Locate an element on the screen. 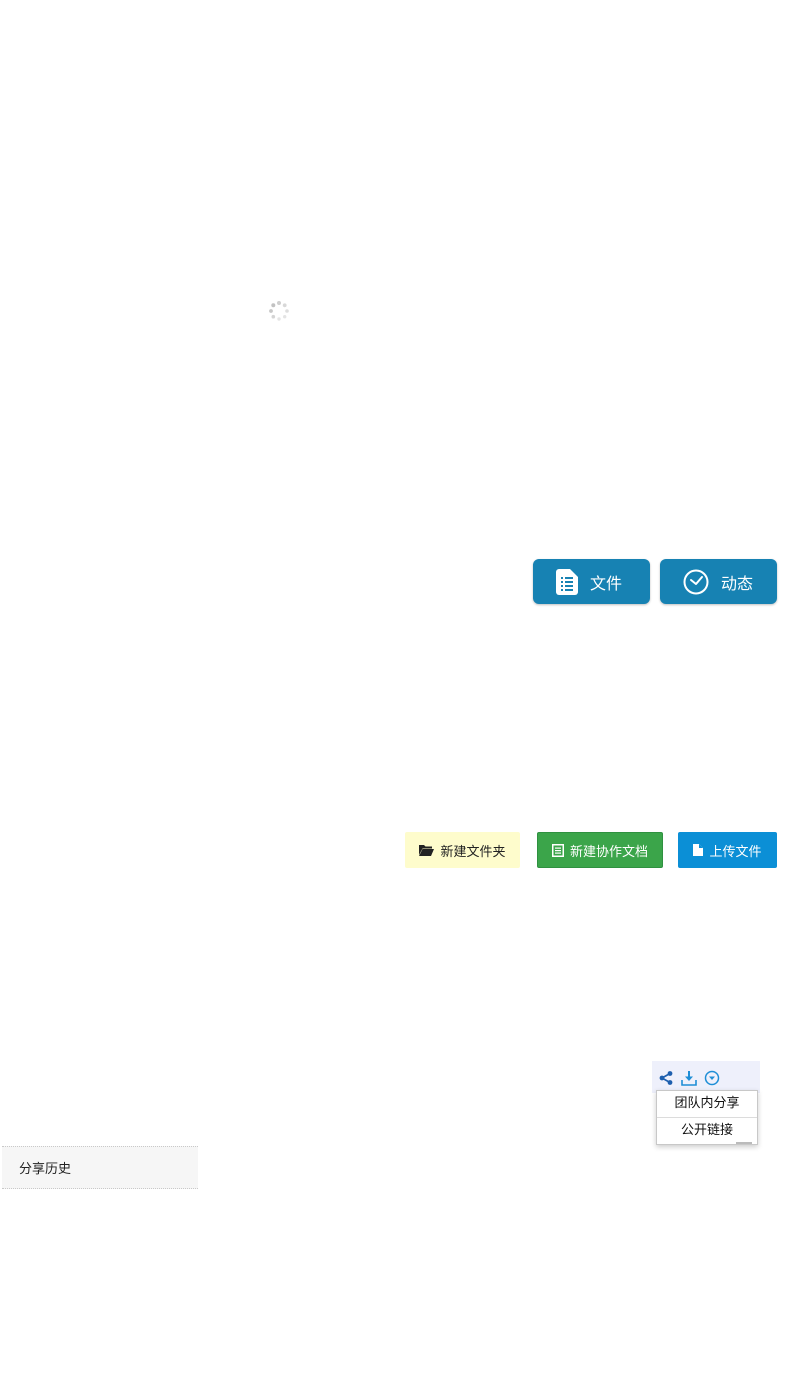  tab-files: 文件 is located at coordinates (591, 581).